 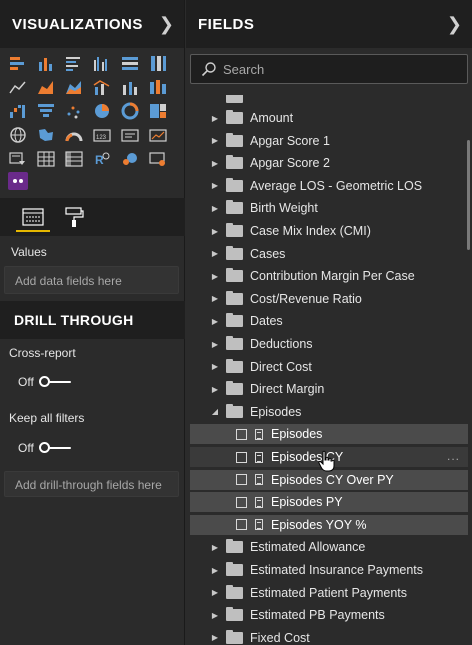 I want to click on arcgis-icon, so click(x=130, y=159).